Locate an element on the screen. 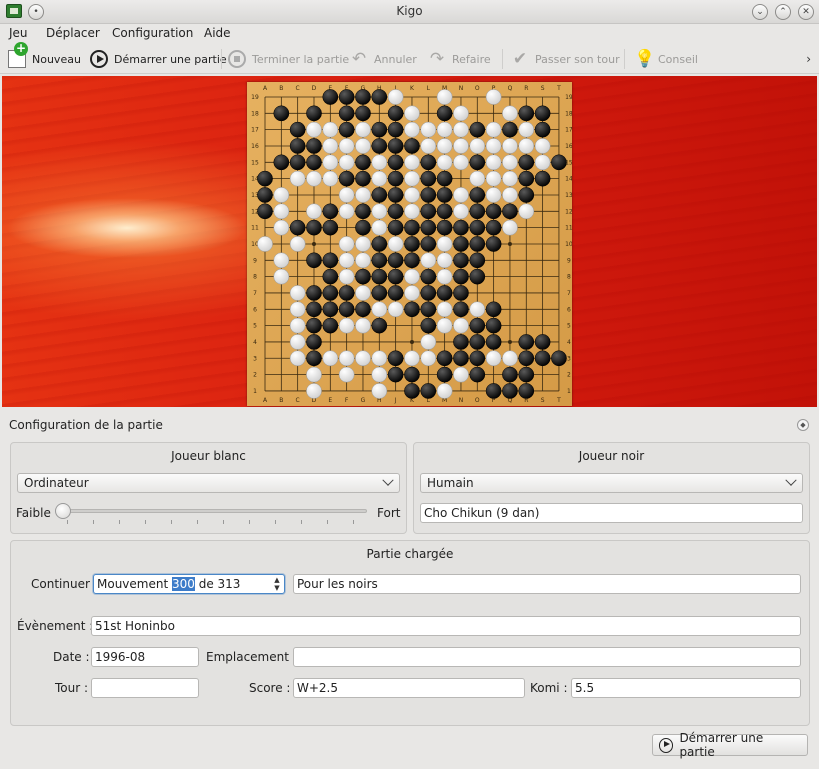  strength-slider-handle is located at coordinates (63, 511).